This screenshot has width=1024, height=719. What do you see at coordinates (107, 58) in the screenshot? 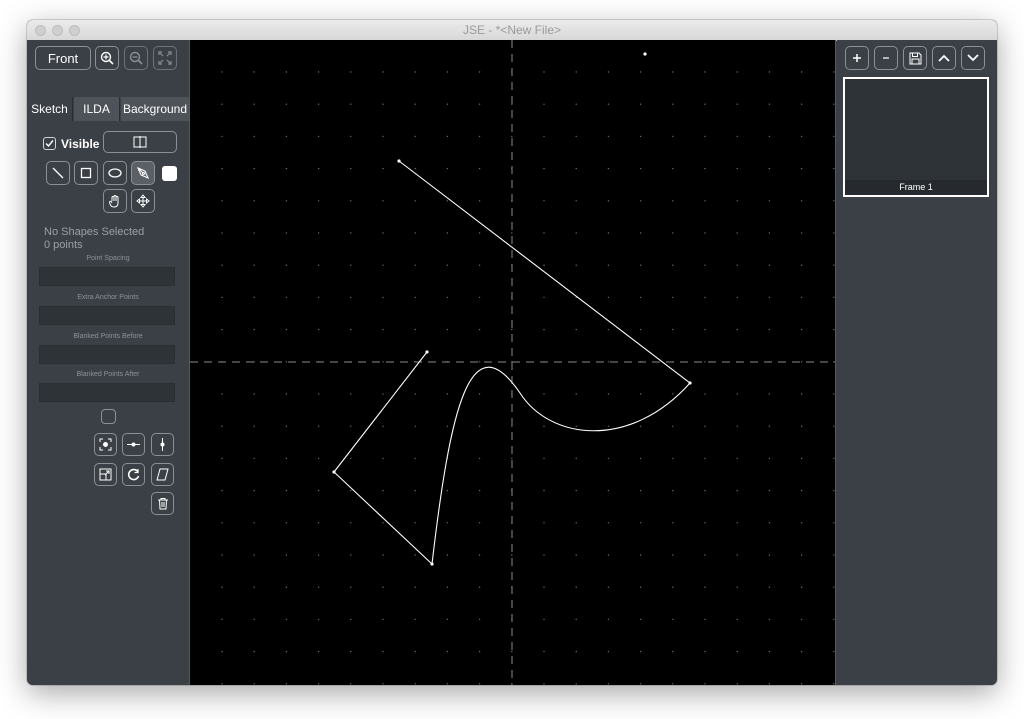
I see `zoom-in-button` at bounding box center [107, 58].